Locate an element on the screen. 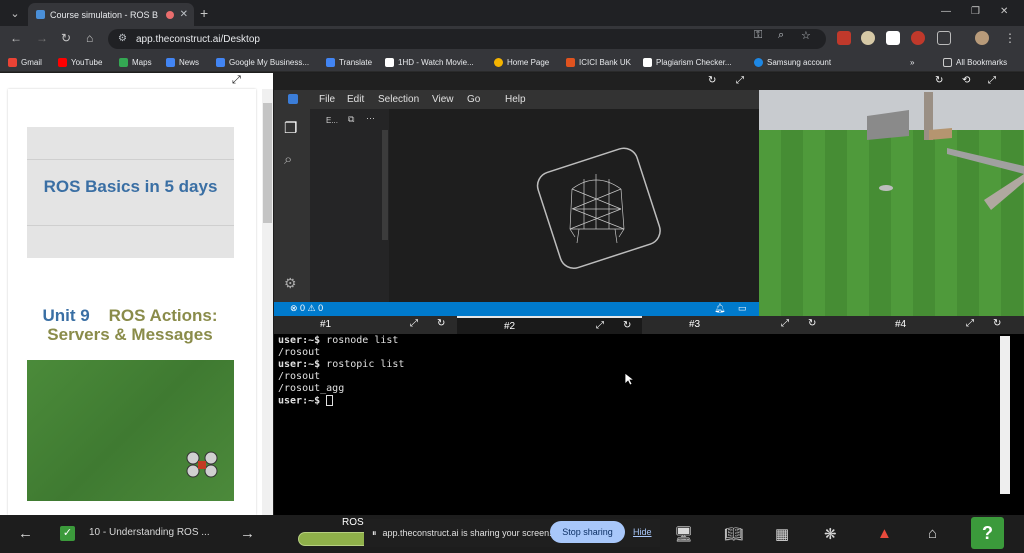 The image size is (1024, 553). terminal-line: /rosout_agg is located at coordinates (311, 389).